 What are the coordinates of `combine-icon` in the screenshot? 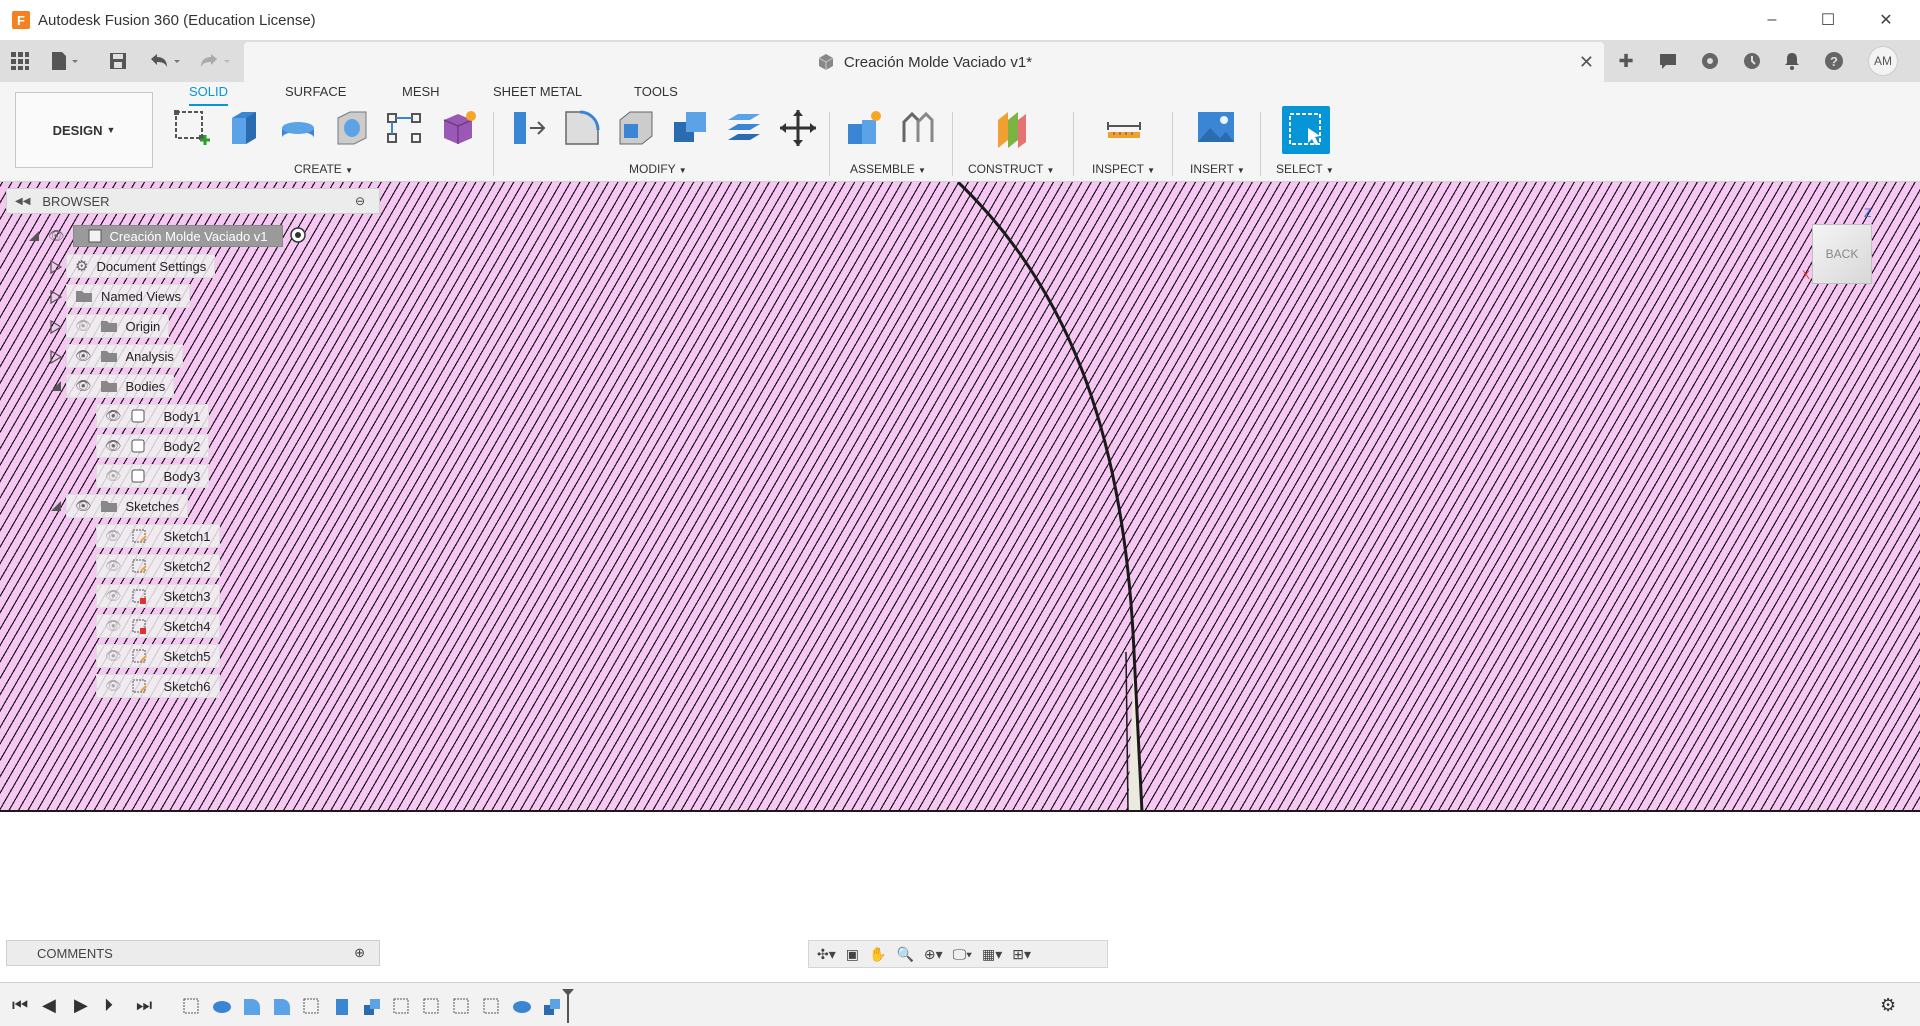 It's located at (690, 128).